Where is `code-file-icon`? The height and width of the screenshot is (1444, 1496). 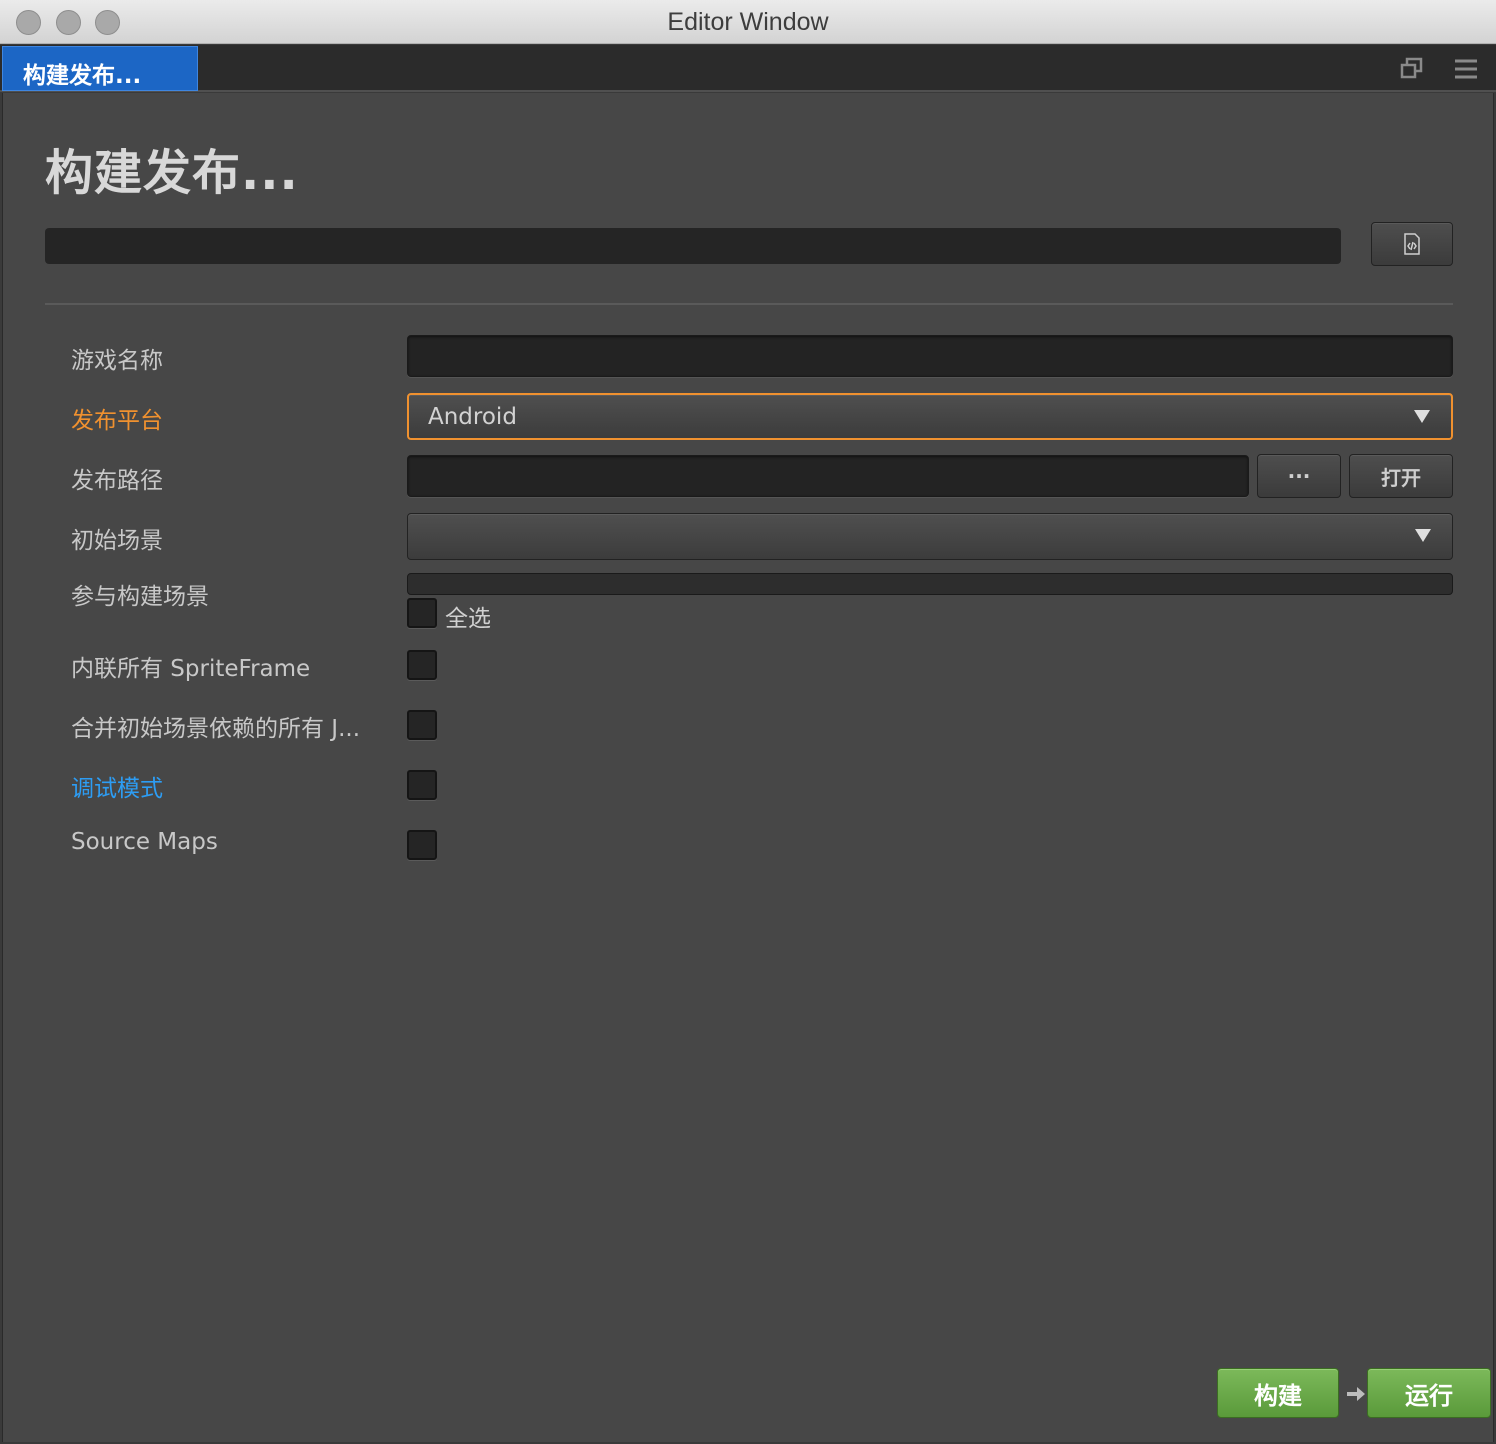
code-file-icon is located at coordinates (1412, 244).